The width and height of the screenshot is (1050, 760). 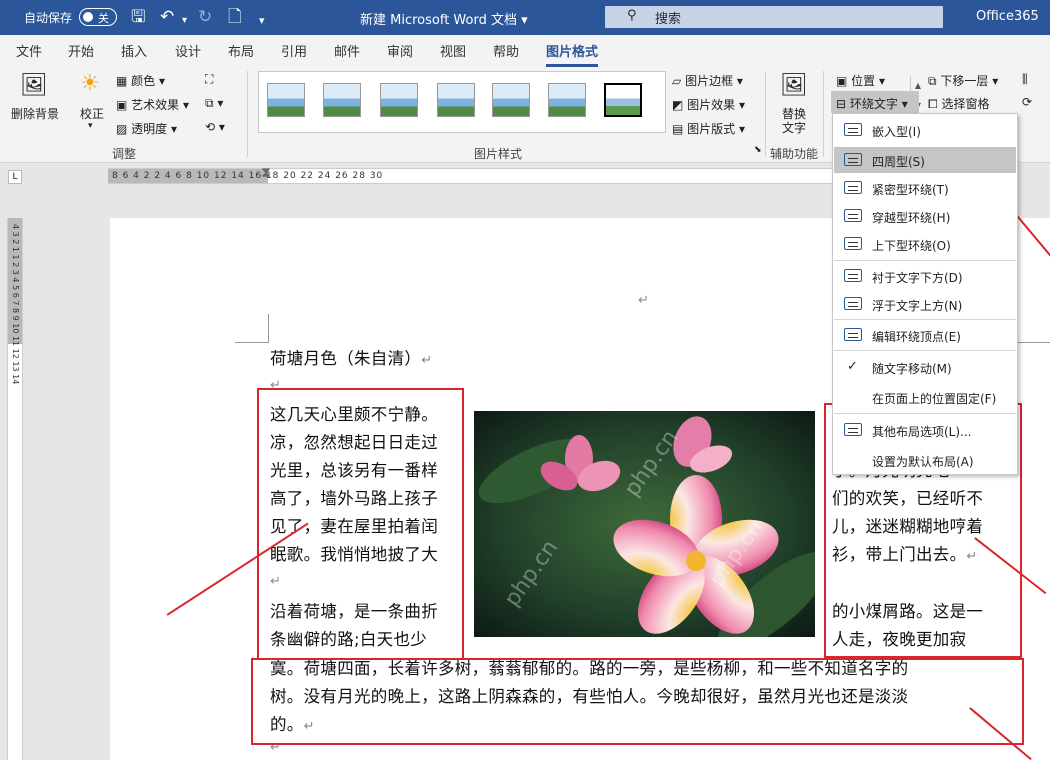 What do you see at coordinates (910, 190) in the screenshot?
I see `menu-item-label: 紧密型环绕(T)` at bounding box center [910, 190].